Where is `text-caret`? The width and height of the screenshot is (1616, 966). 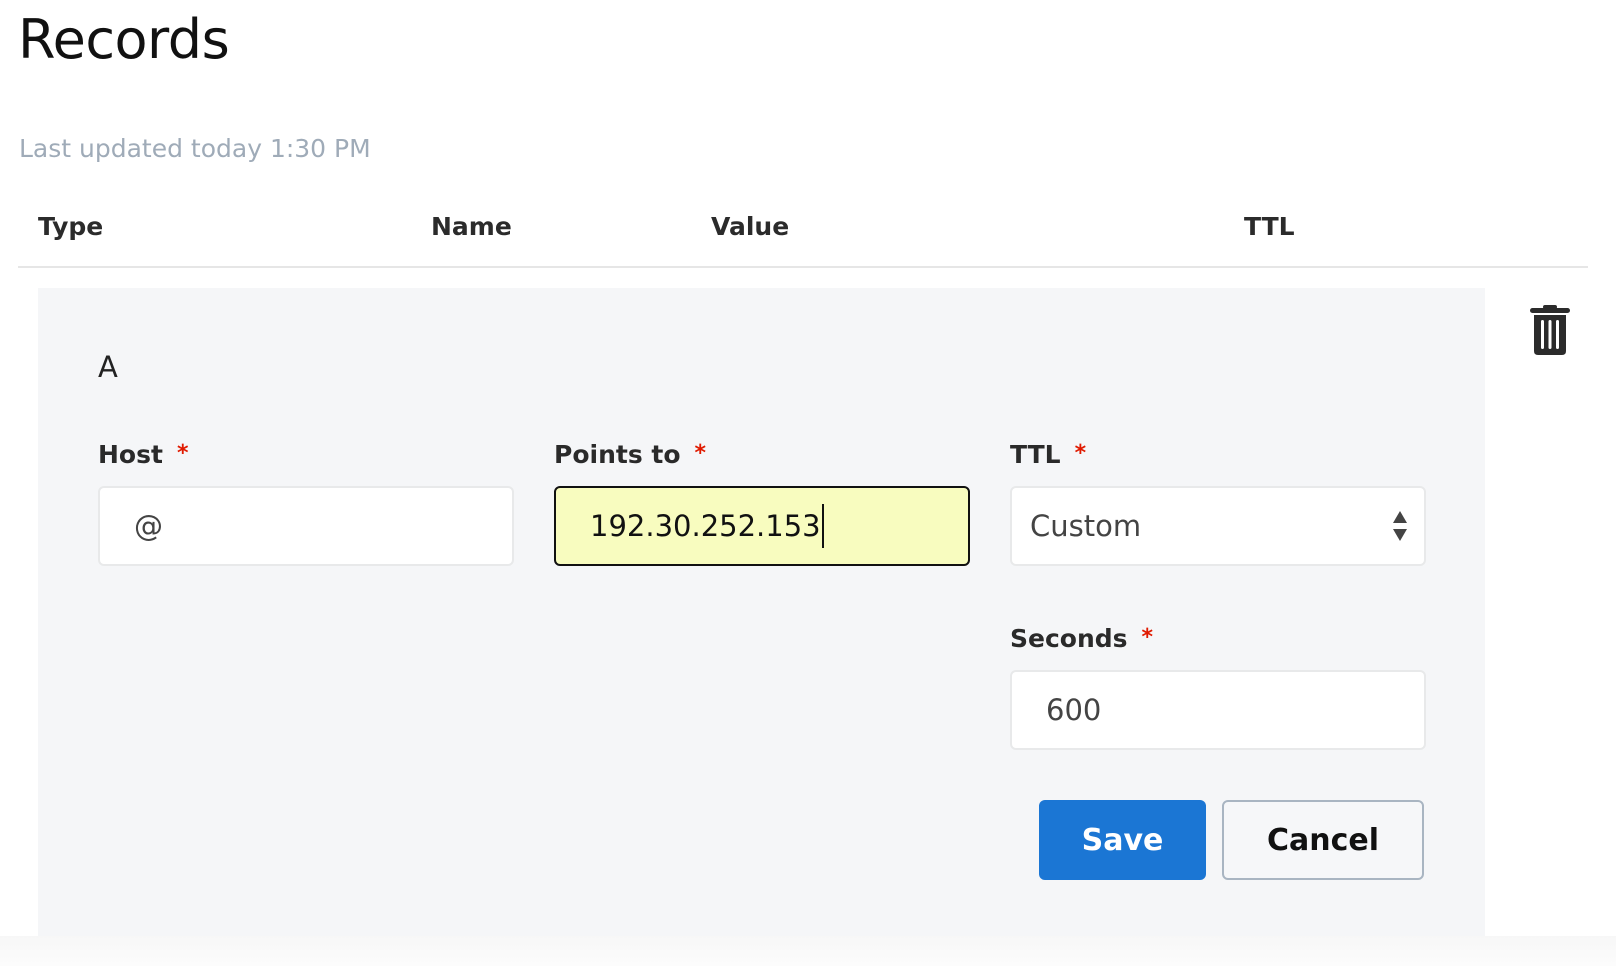
text-caret is located at coordinates (822, 526).